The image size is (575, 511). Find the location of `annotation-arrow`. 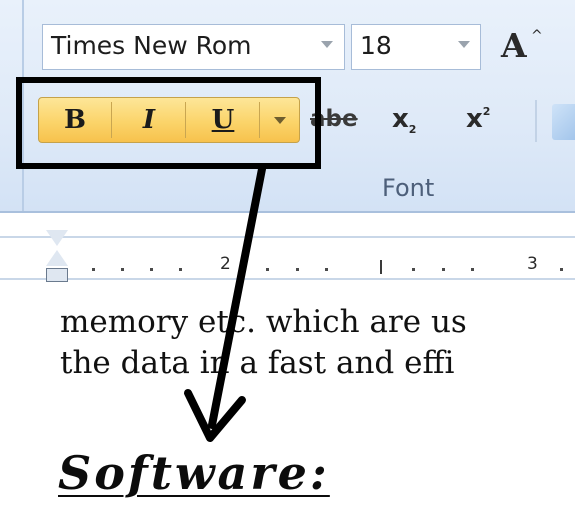

annotation-arrow is located at coordinates (225, 303).